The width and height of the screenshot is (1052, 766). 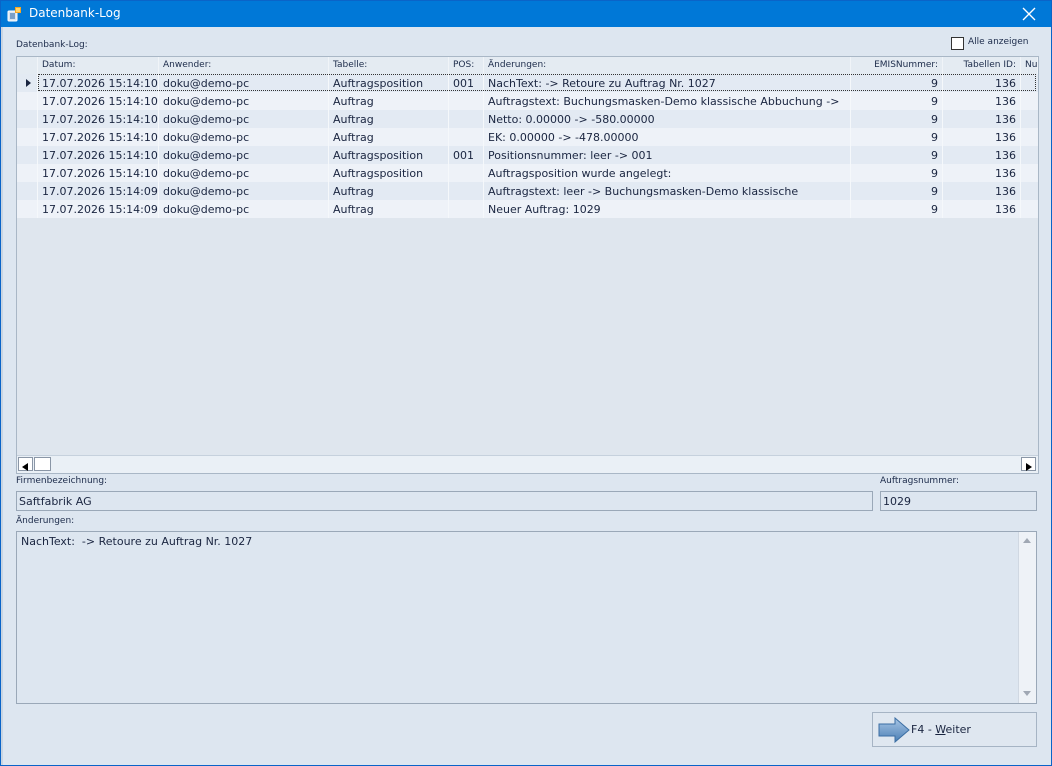 What do you see at coordinates (45, 521) in the screenshot?
I see `changes-label: Änderungen:` at bounding box center [45, 521].